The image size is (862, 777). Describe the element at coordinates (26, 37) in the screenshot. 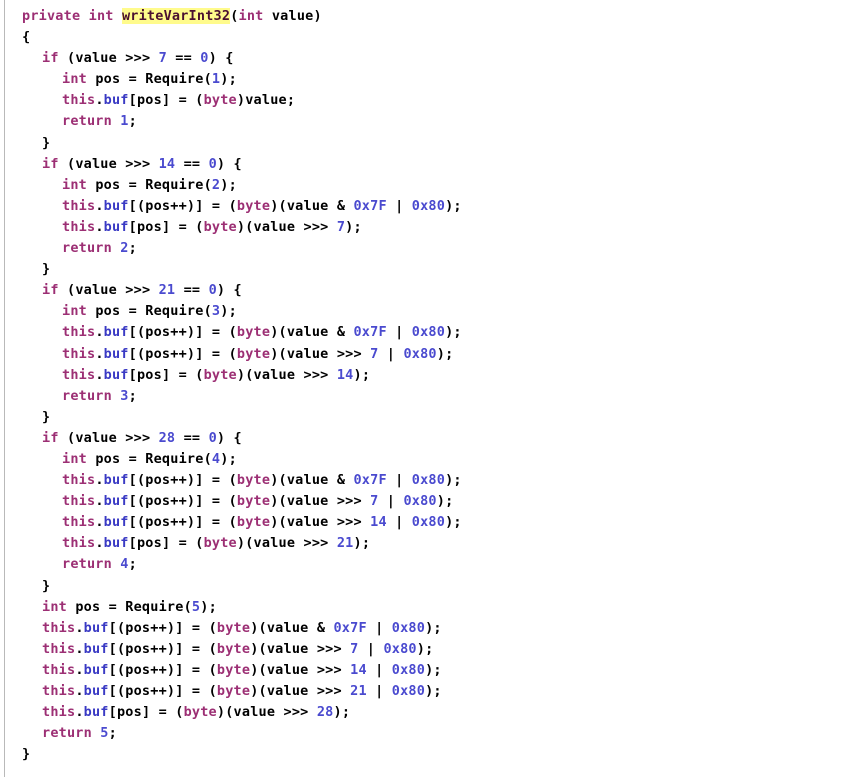

I see `code-line: {` at that location.